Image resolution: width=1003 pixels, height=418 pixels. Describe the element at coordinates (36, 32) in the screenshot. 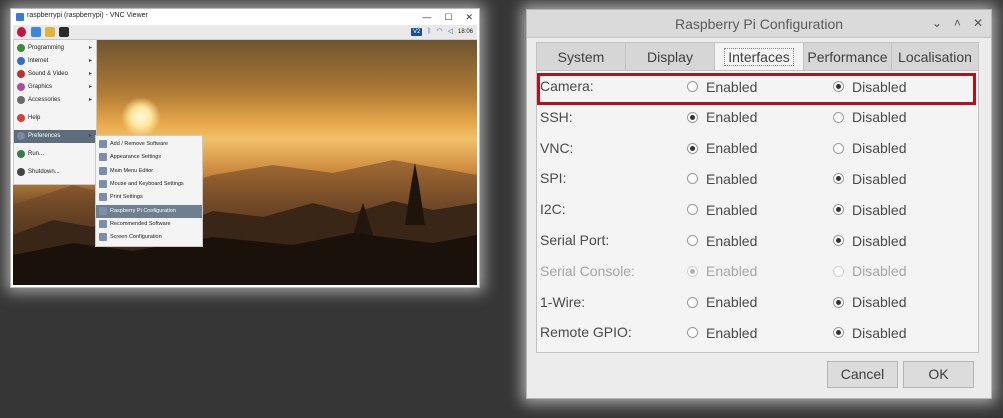

I see `browser-icon` at that location.